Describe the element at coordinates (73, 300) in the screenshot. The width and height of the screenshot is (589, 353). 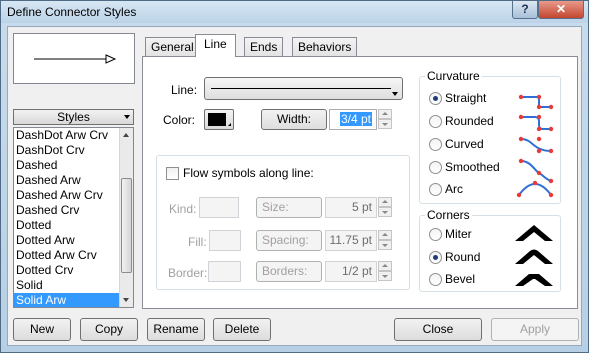
I see `list-item-selected: Solid Arw` at that location.